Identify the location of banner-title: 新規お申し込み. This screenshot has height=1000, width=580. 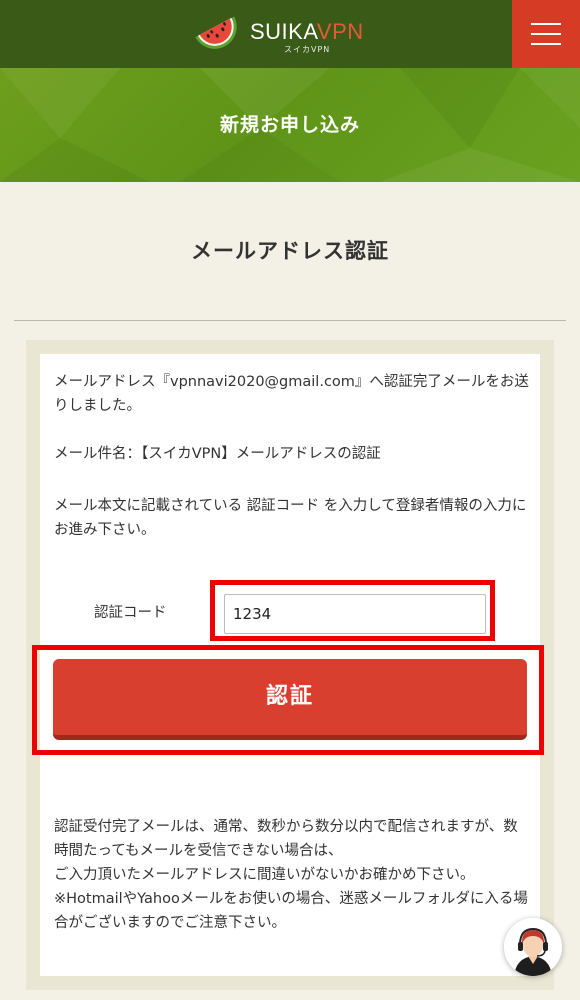
(289, 125).